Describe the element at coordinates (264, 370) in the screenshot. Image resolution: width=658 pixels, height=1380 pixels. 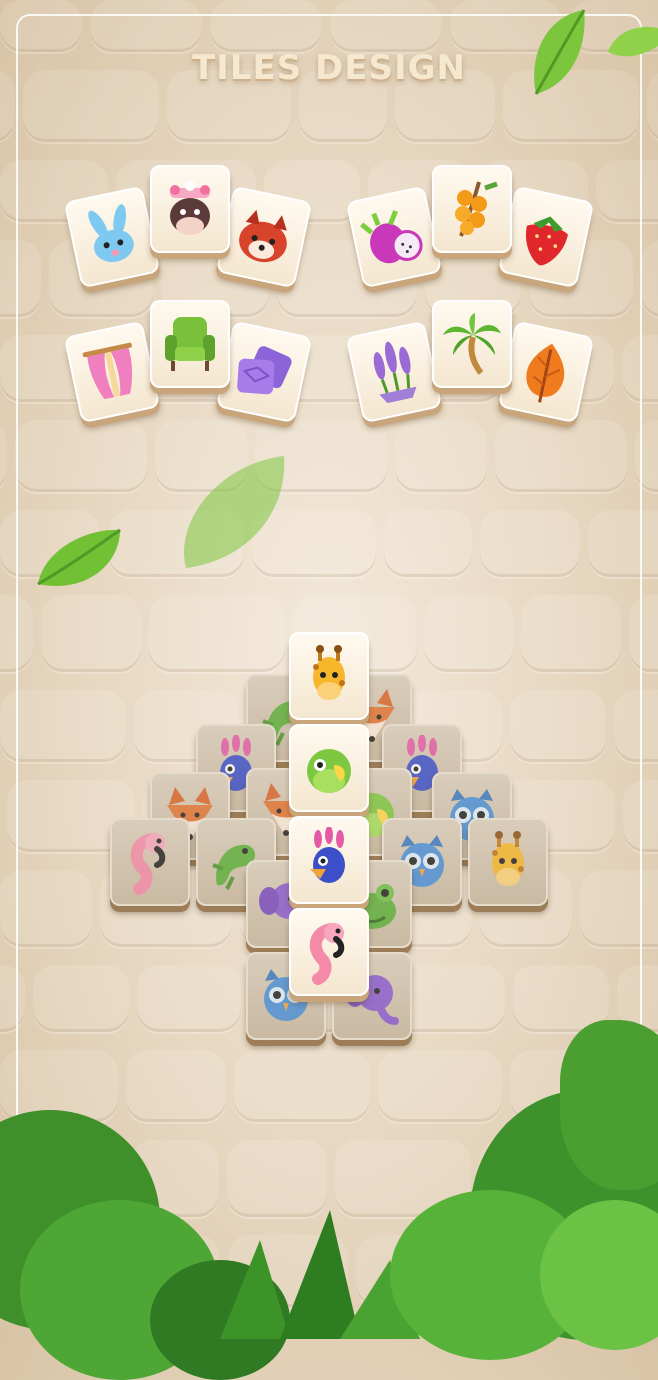
I see `pillow-icon` at that location.